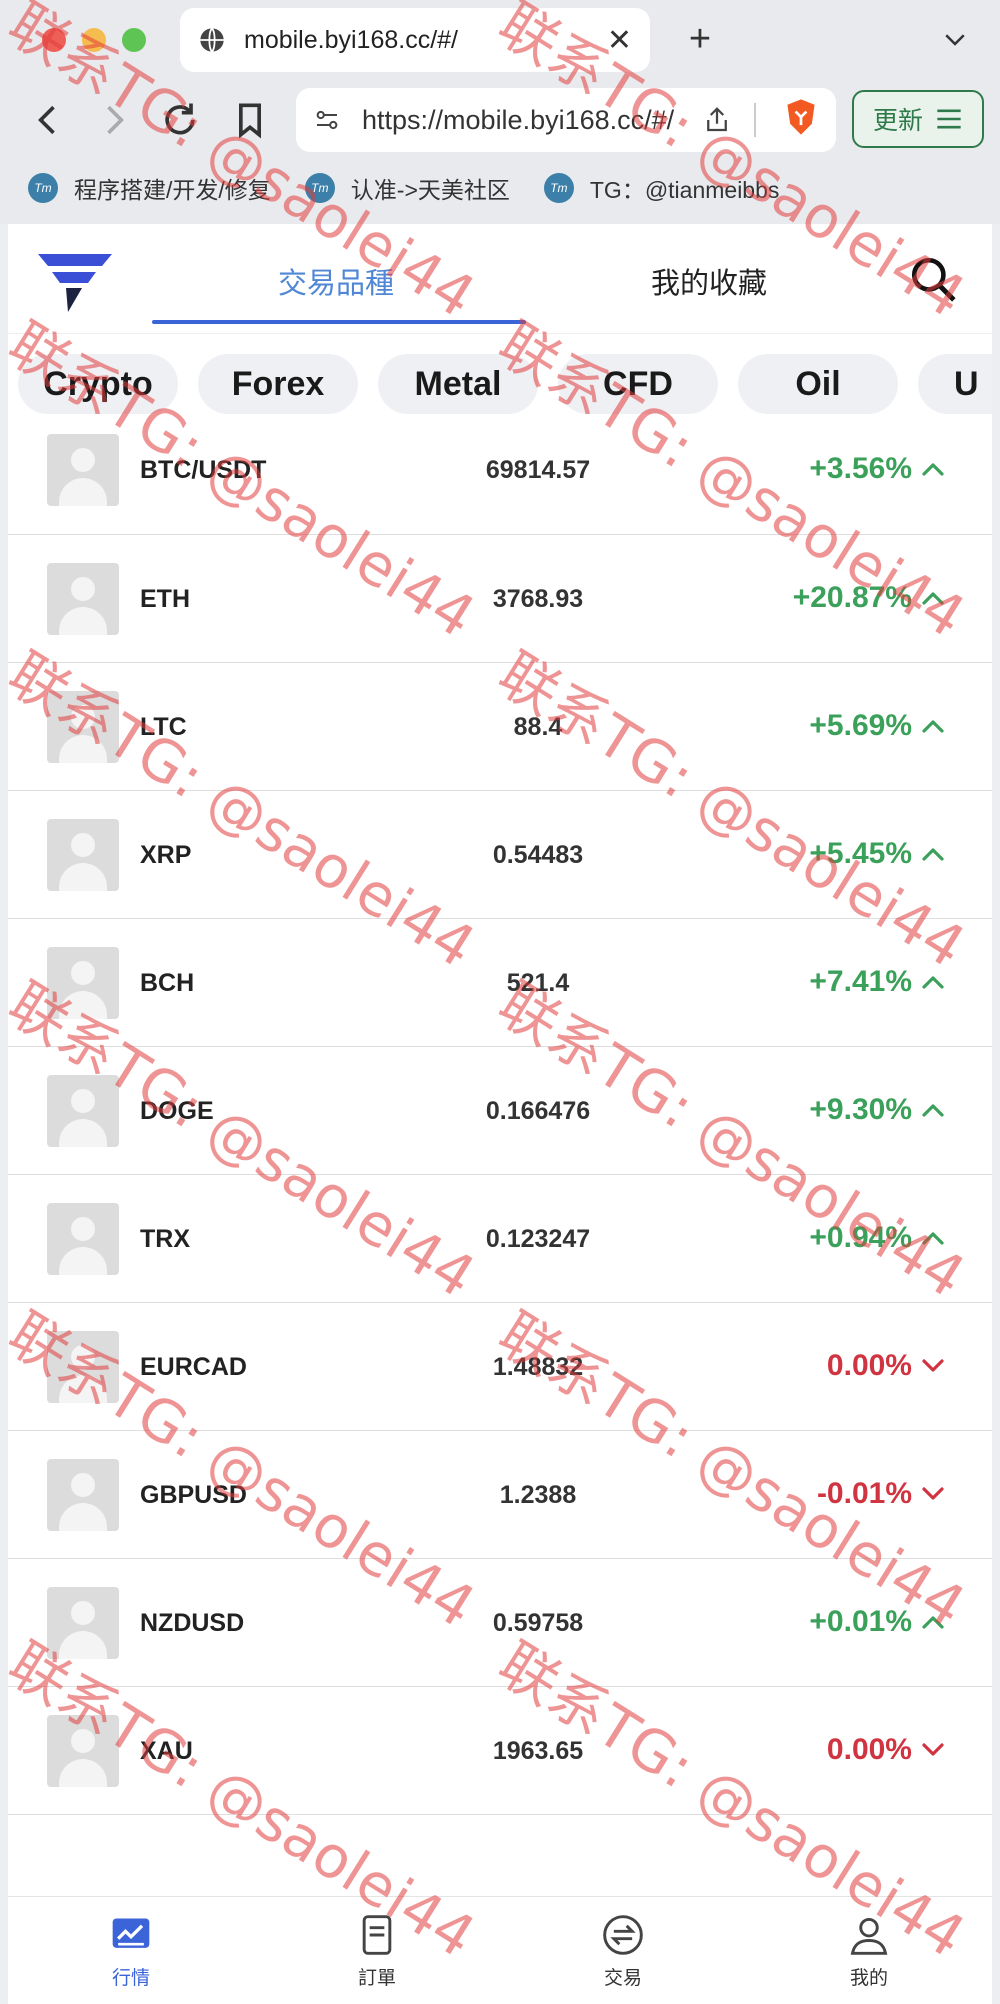 This screenshot has width=1000, height=2004. I want to click on market-price: 88.4, so click(538, 727).